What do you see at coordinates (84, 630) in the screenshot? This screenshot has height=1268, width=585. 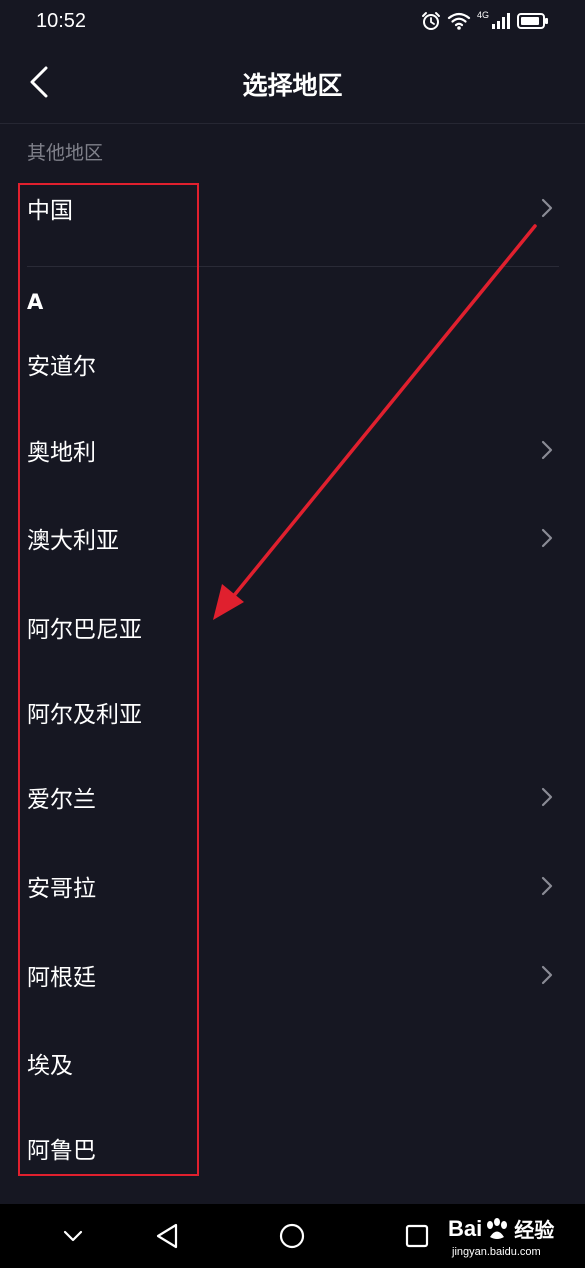 I see `region-label: 阿尔巴尼亚` at bounding box center [84, 630].